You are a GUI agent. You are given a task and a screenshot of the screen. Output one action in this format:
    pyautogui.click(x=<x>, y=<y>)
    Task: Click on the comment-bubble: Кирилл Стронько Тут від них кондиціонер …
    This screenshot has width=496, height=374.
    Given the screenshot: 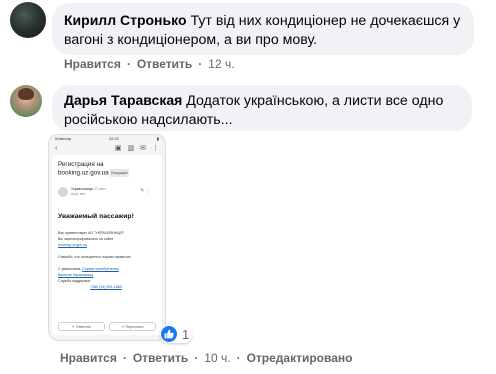 What is the action you would take?
    pyautogui.click(x=263, y=29)
    